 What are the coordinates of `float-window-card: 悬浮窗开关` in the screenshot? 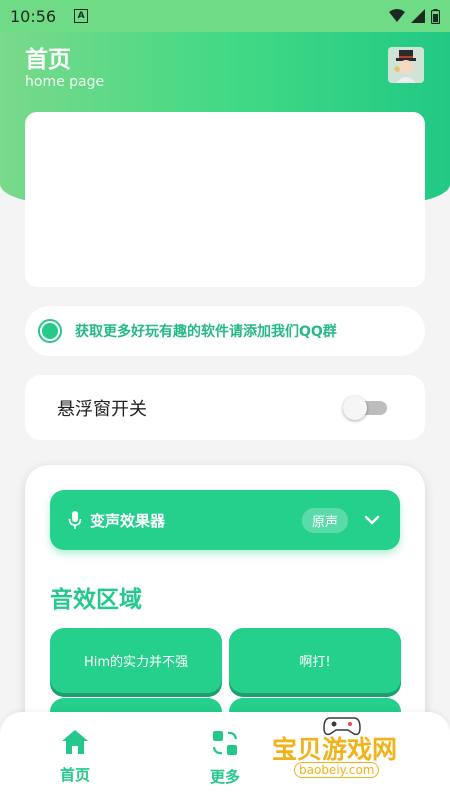 It's located at (225, 407).